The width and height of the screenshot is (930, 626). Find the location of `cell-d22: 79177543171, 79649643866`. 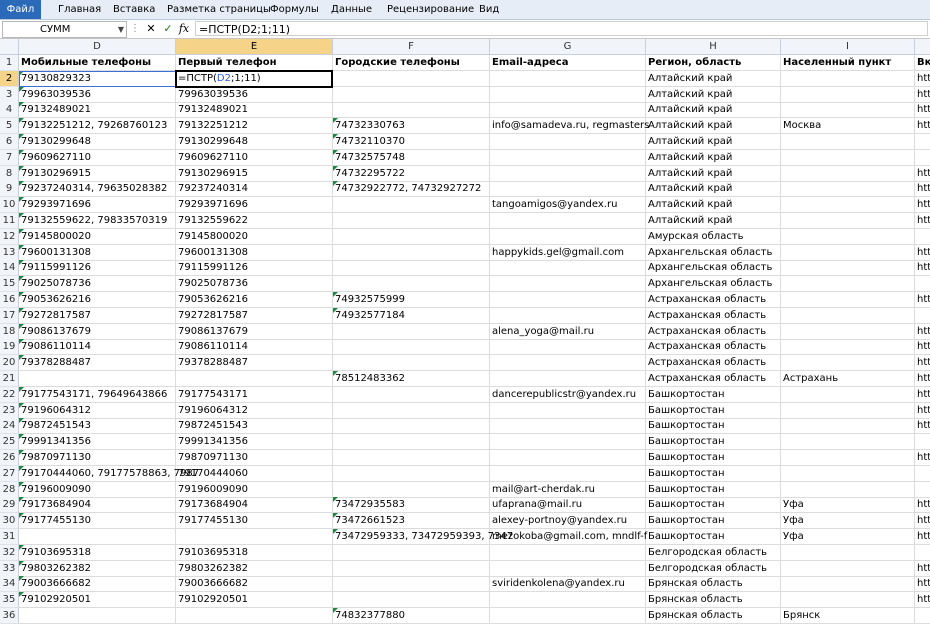

cell-d22: 79177543171, 79649643866 is located at coordinates (97, 395).